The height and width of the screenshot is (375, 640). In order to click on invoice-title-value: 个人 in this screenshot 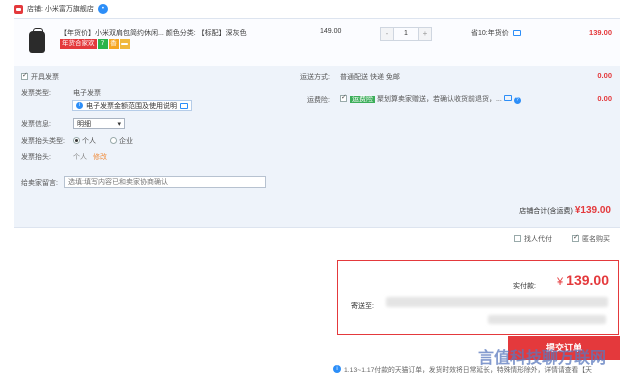, I will do `click(80, 157)`.